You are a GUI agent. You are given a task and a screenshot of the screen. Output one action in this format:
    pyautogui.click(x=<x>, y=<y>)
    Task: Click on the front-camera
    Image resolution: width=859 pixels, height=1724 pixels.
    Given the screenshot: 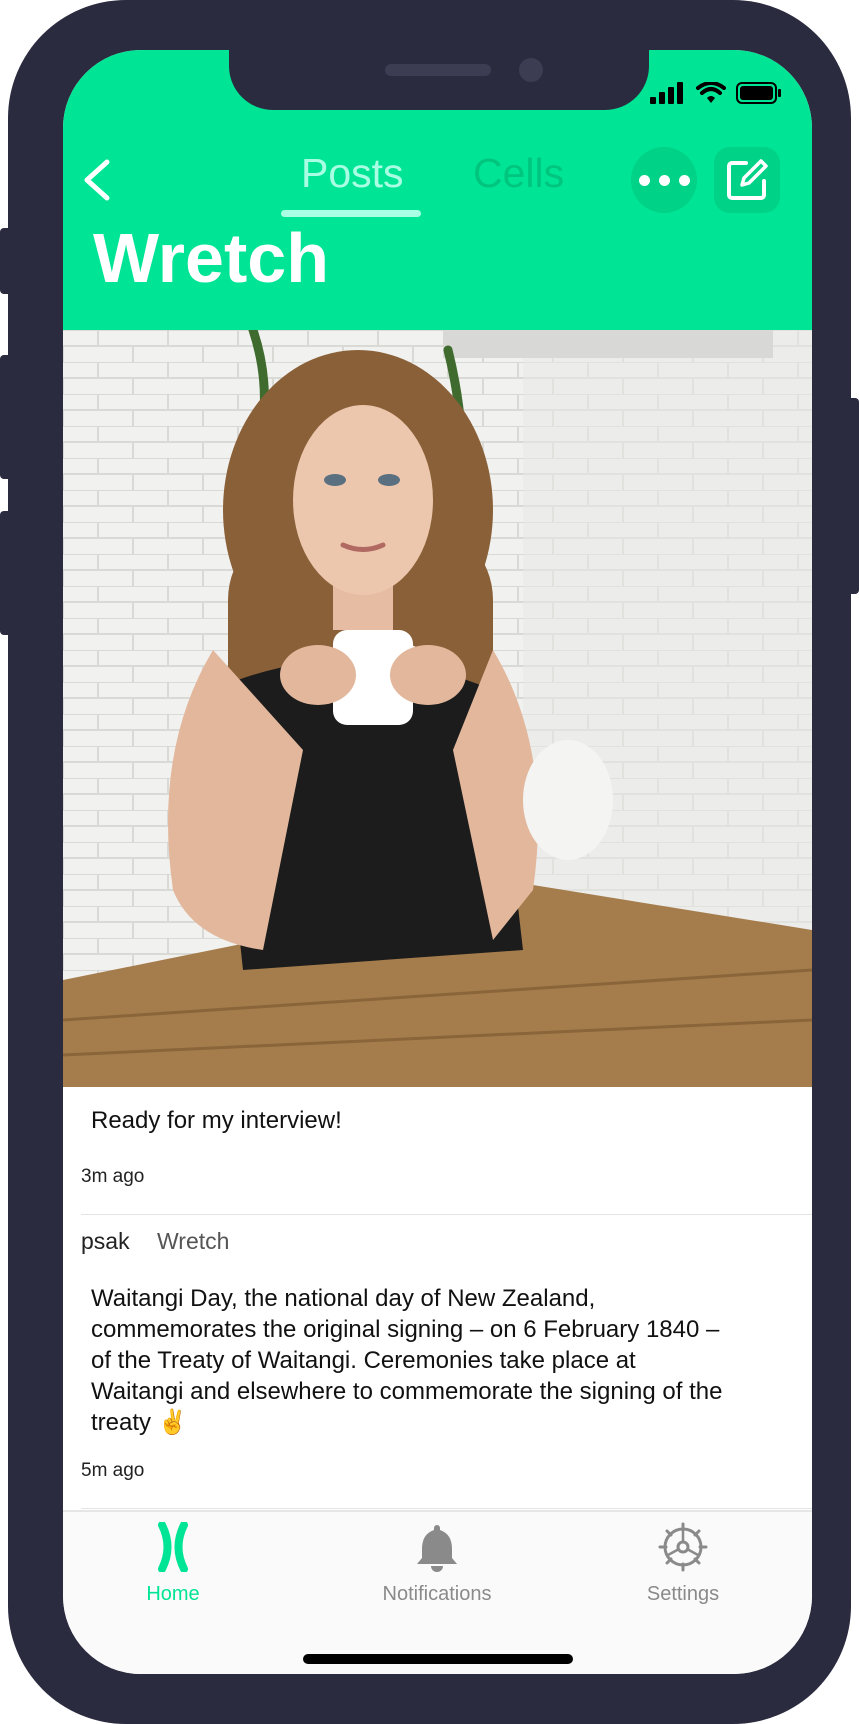 What is the action you would take?
    pyautogui.click(x=531, y=70)
    